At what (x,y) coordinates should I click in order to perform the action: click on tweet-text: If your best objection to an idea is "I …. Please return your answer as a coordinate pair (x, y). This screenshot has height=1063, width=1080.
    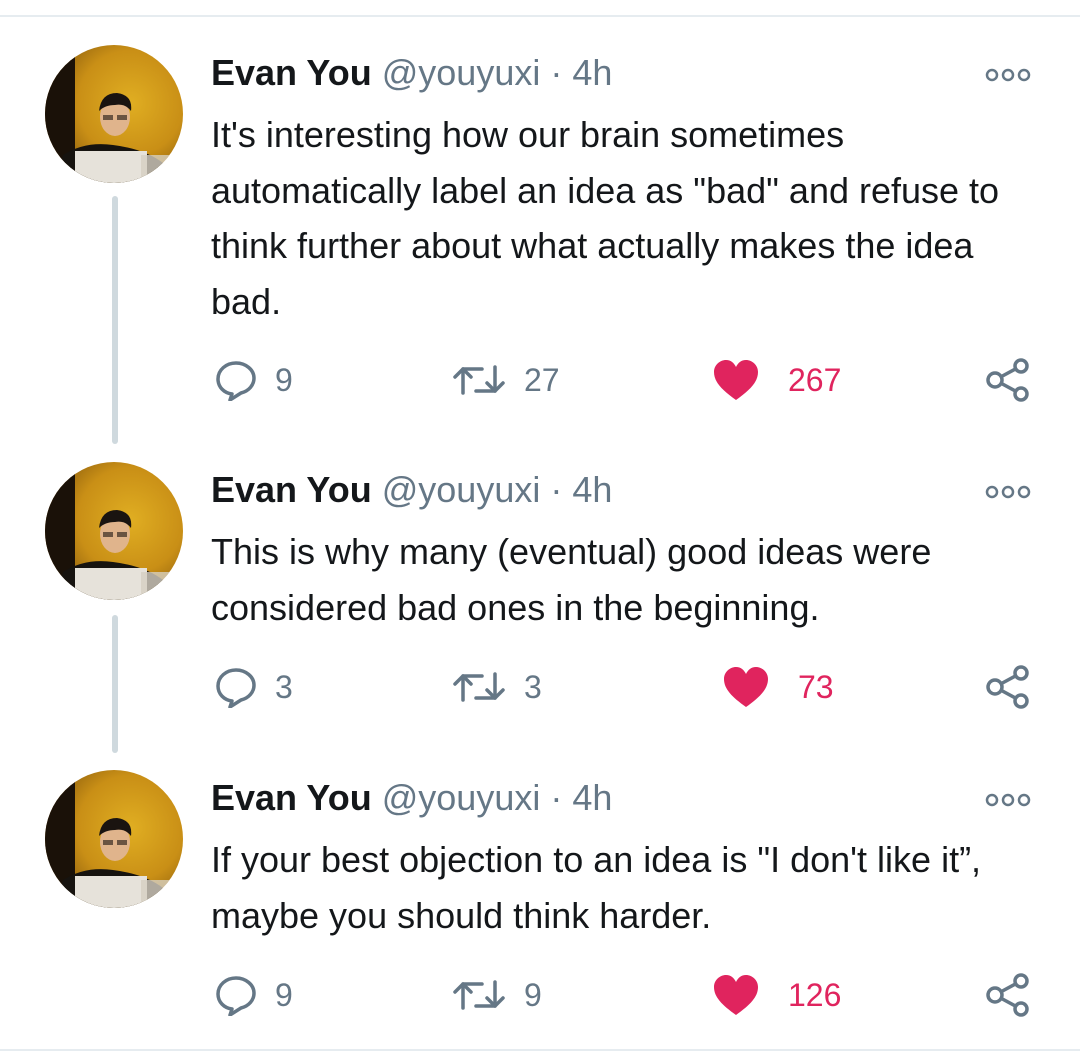
    Looking at the image, I should click on (596, 887).